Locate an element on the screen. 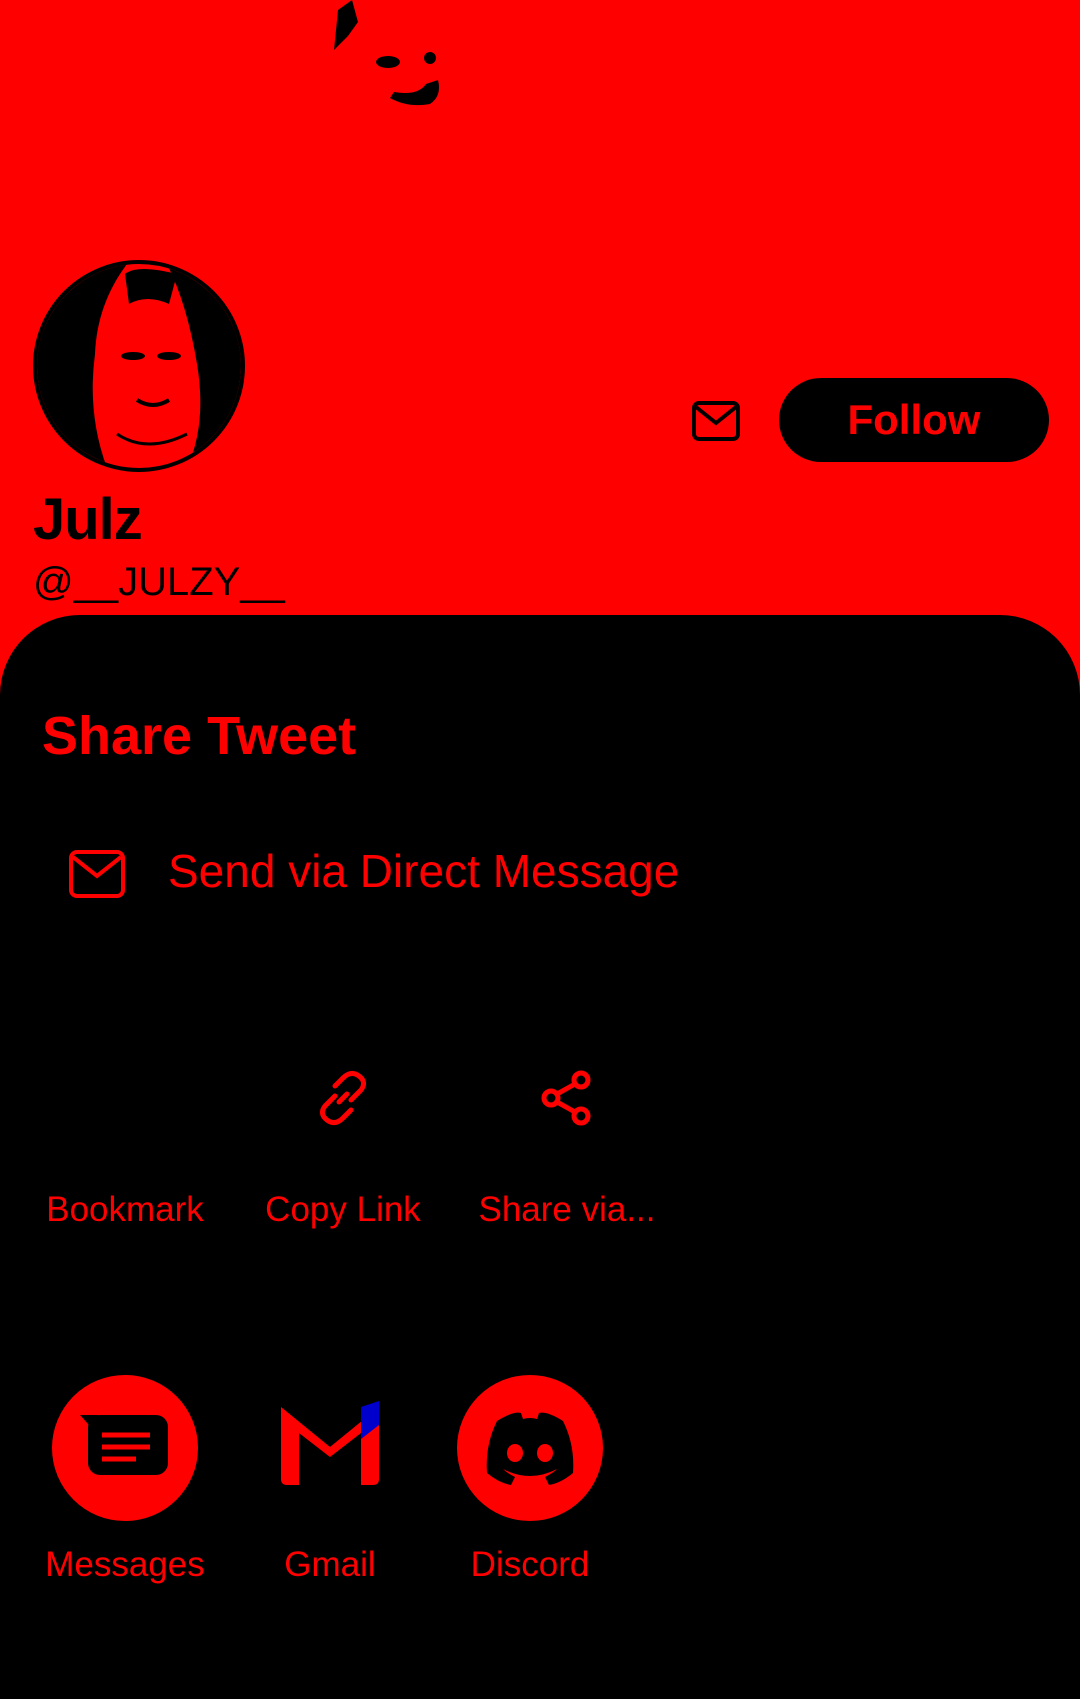 The width and height of the screenshot is (1080, 1699). link-icon is located at coordinates (343, 1098).